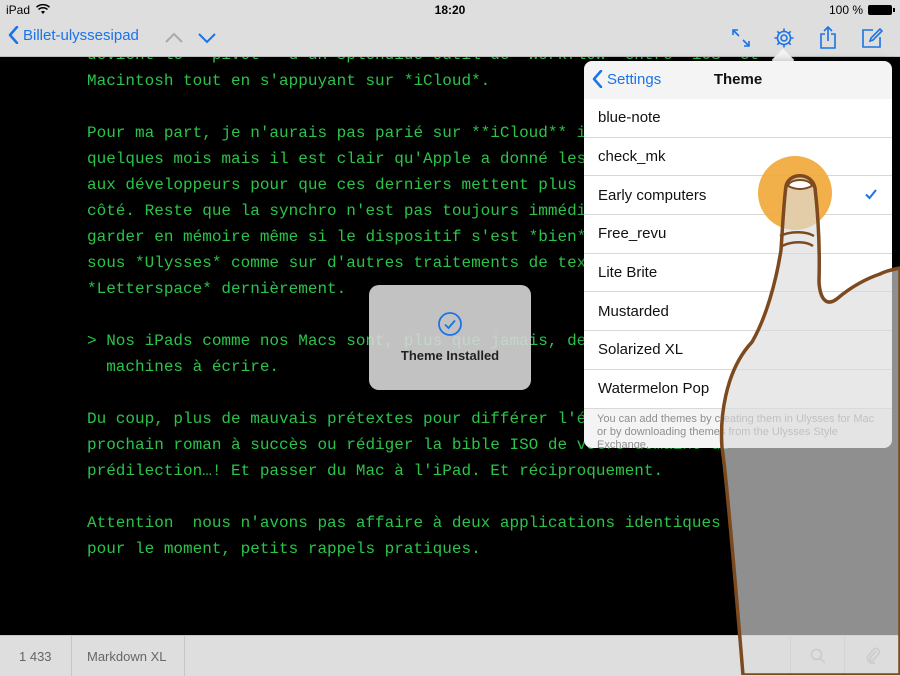 The height and width of the screenshot is (676, 900). I want to click on status-time: 18:20, so click(450, 10).